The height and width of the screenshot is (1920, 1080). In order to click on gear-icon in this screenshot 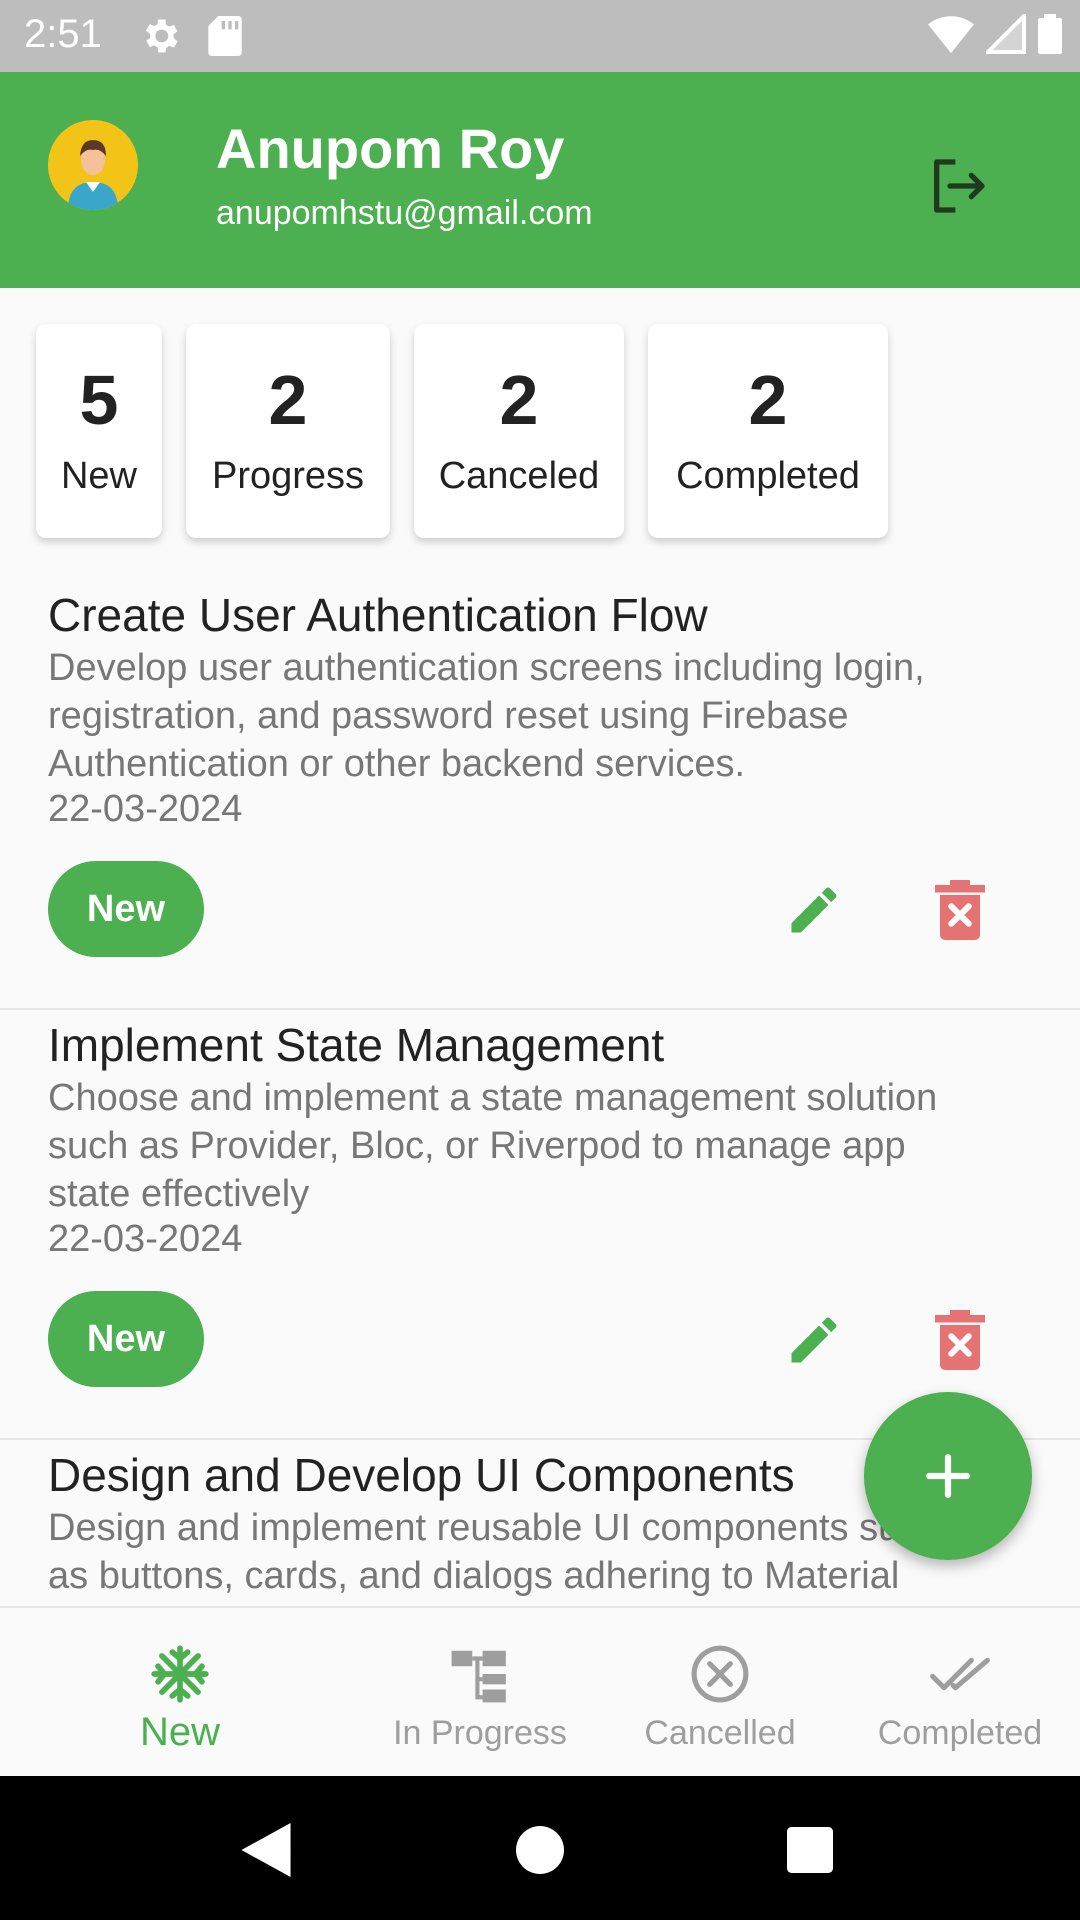, I will do `click(162, 36)`.